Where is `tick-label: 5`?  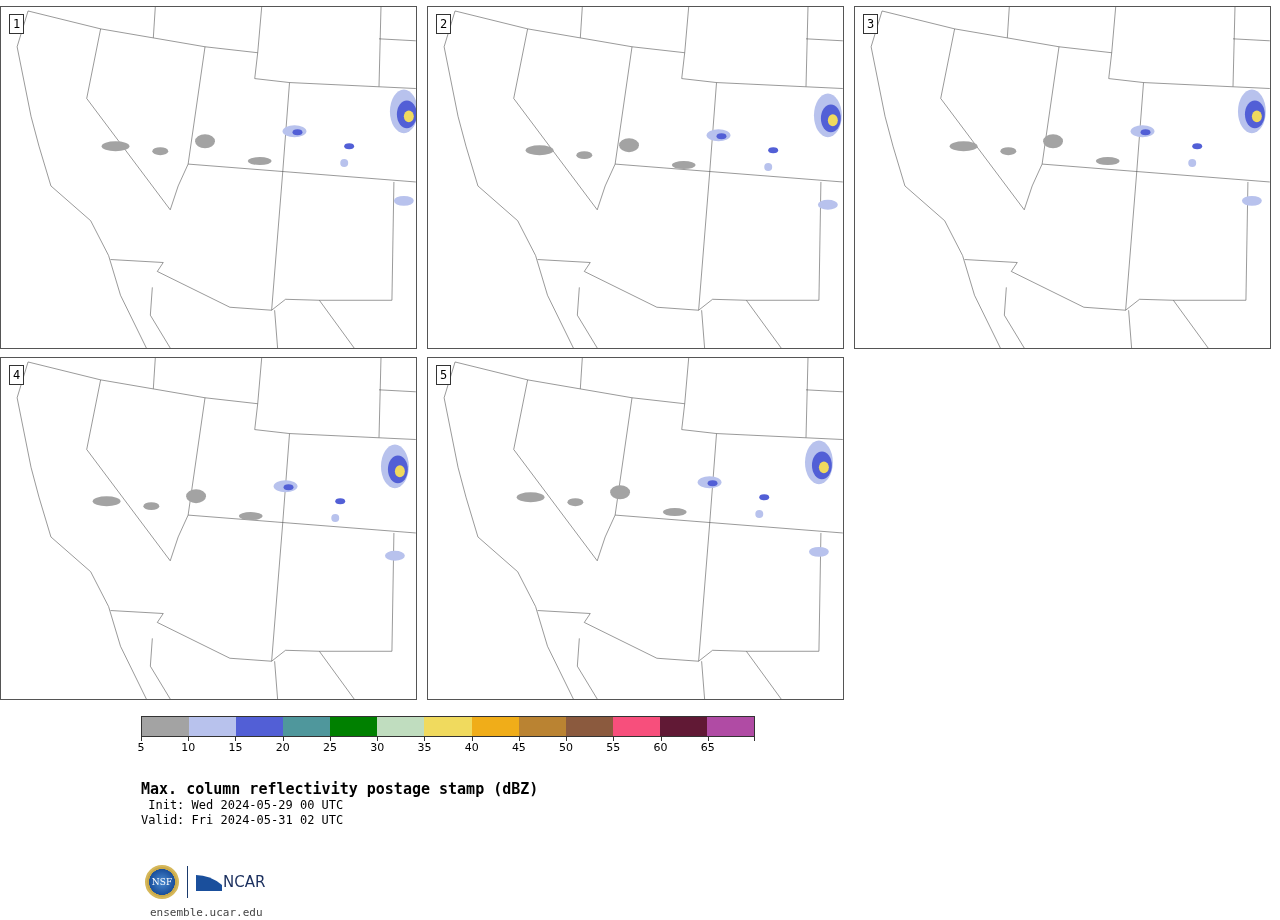 tick-label: 5 is located at coordinates (141, 748).